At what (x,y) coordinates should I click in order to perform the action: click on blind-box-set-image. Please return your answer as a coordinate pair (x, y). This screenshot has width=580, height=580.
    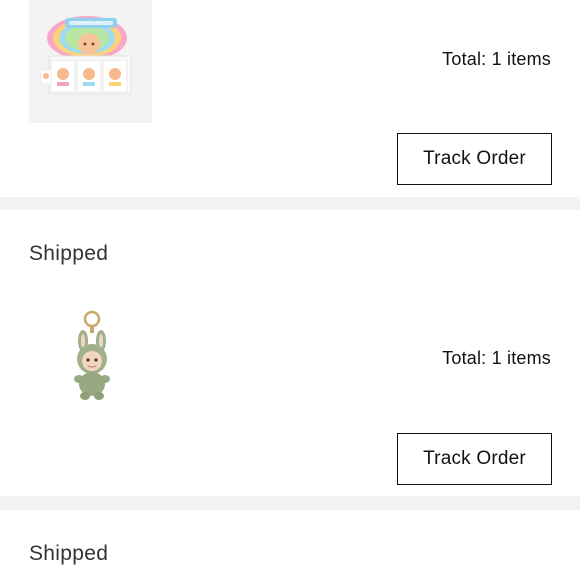
    Looking at the image, I should click on (86, 55).